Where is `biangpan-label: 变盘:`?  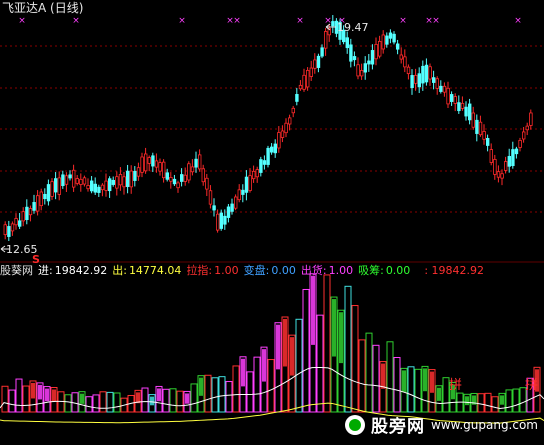 biangpan-label: 变盘: is located at coordinates (256, 270).